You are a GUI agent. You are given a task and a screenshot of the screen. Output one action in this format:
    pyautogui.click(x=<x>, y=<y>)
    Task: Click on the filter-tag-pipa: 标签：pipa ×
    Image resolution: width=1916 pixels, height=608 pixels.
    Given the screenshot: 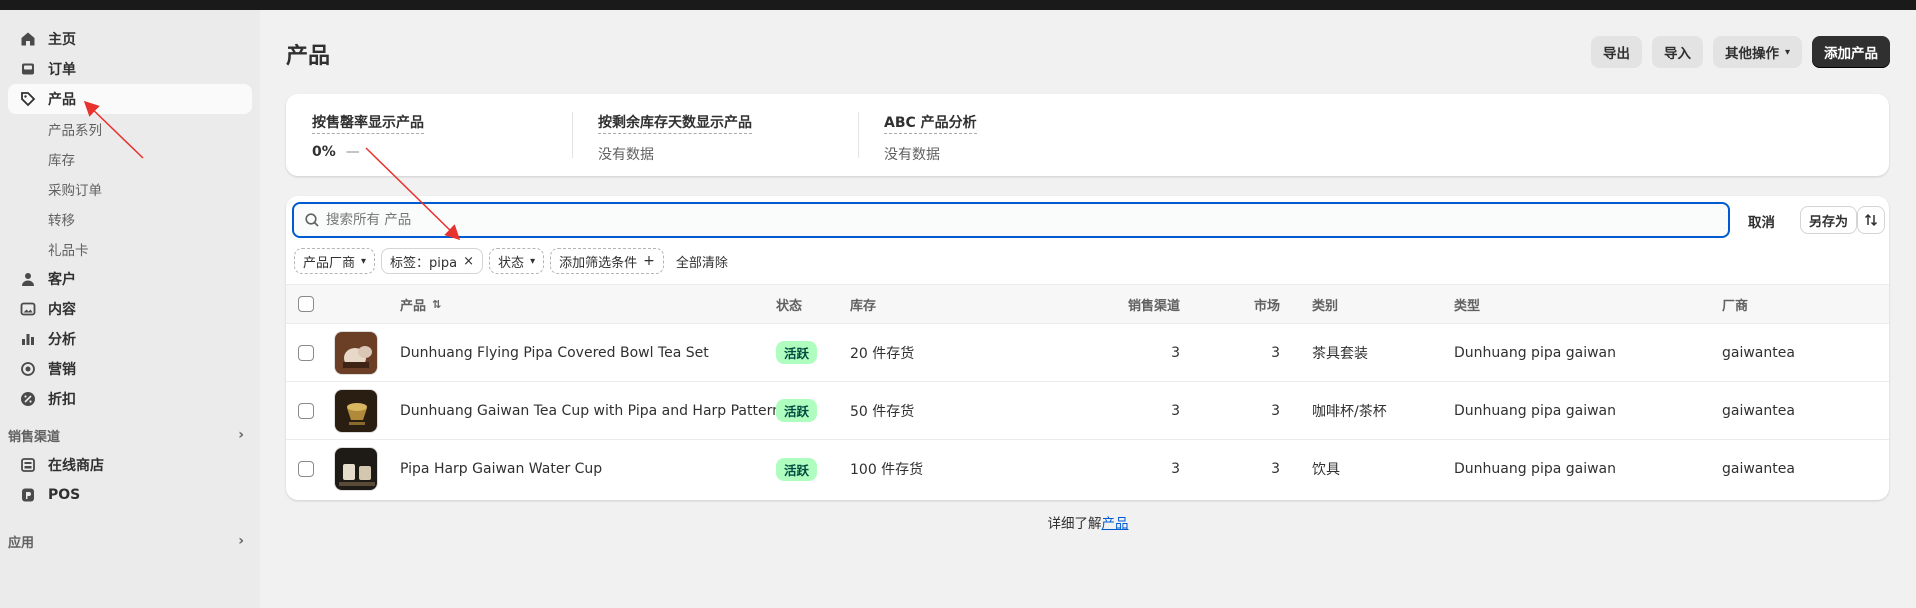 What is the action you would take?
    pyautogui.click(x=432, y=261)
    